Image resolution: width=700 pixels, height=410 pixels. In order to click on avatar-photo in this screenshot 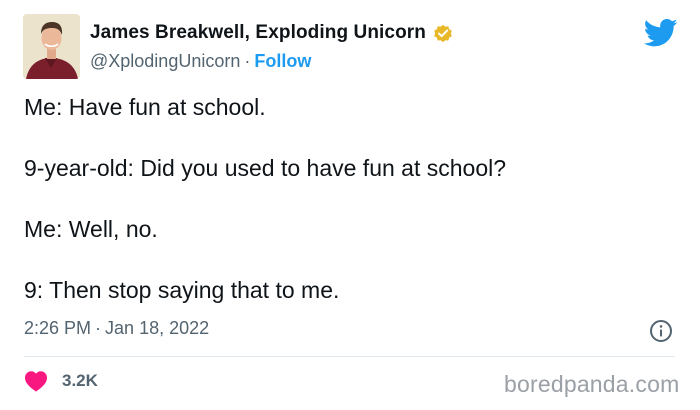, I will do `click(51, 46)`.